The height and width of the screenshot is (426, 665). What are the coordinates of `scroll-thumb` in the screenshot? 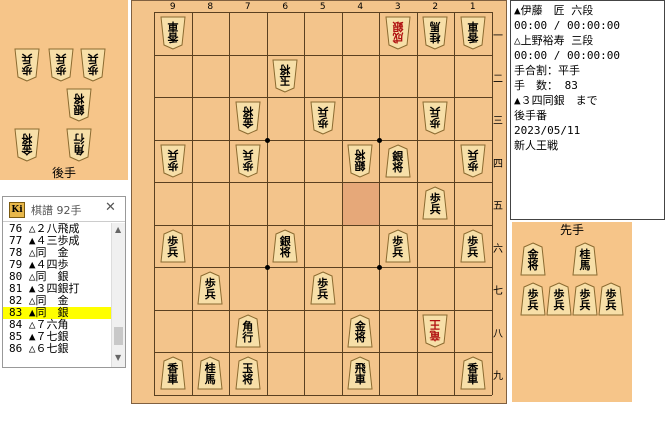 It's located at (118, 336).